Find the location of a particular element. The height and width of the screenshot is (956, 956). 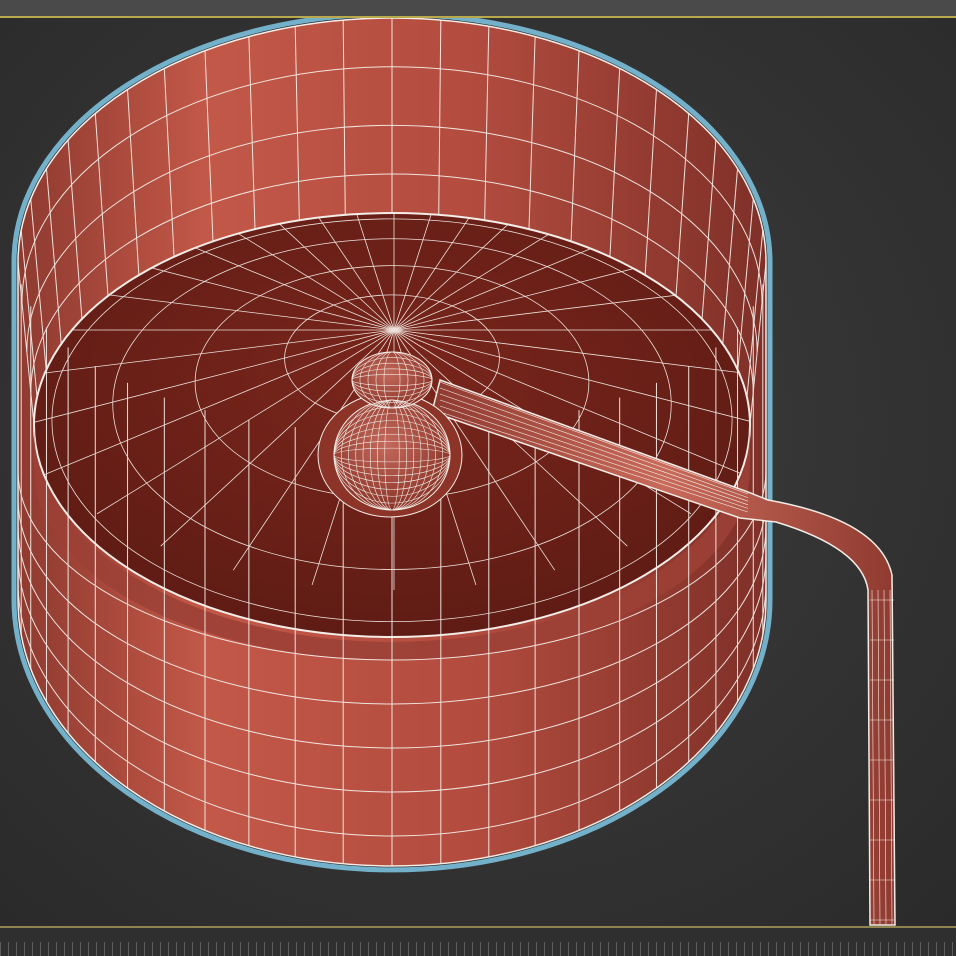

timeline-bar is located at coordinates (478, 941).